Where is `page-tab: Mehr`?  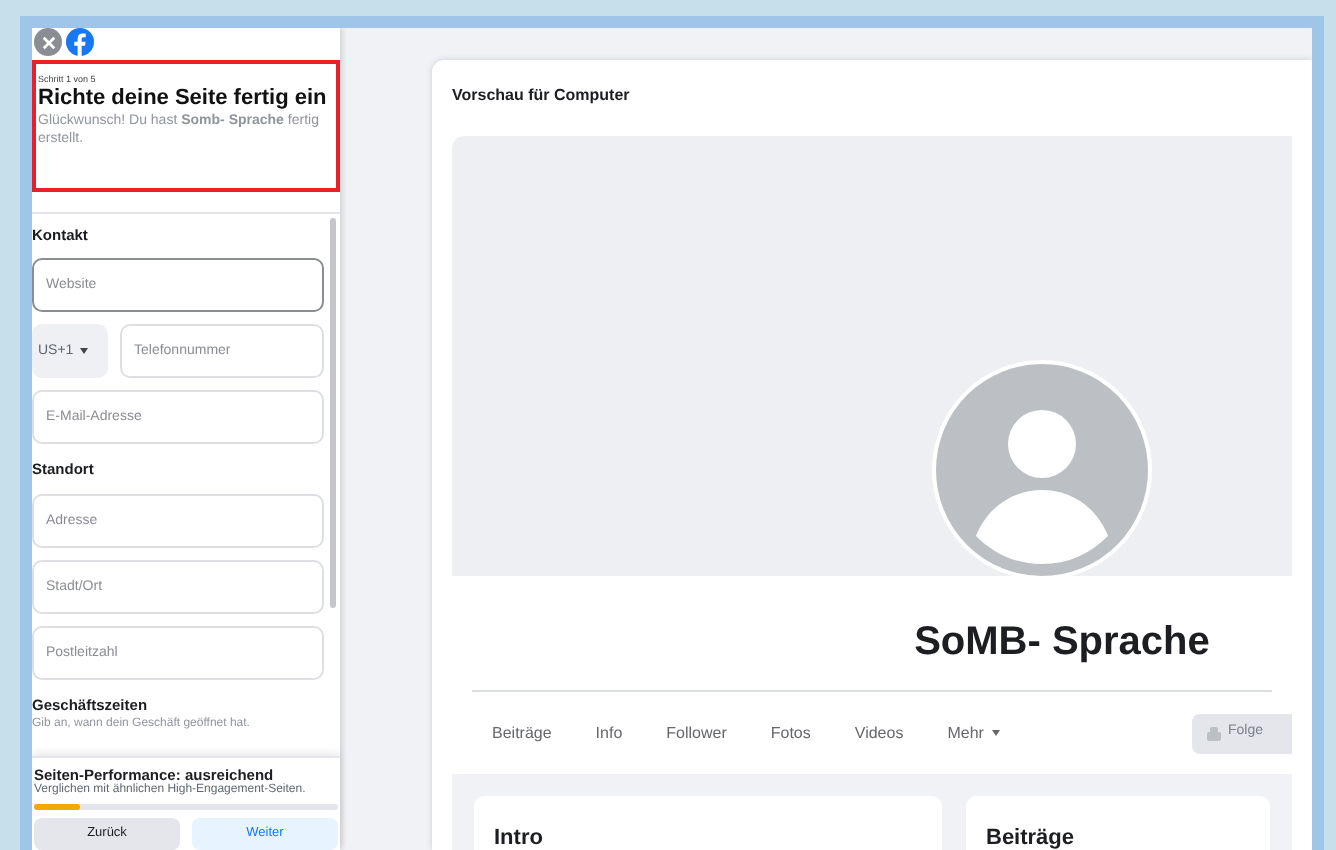 page-tab: Mehr is located at coordinates (973, 733).